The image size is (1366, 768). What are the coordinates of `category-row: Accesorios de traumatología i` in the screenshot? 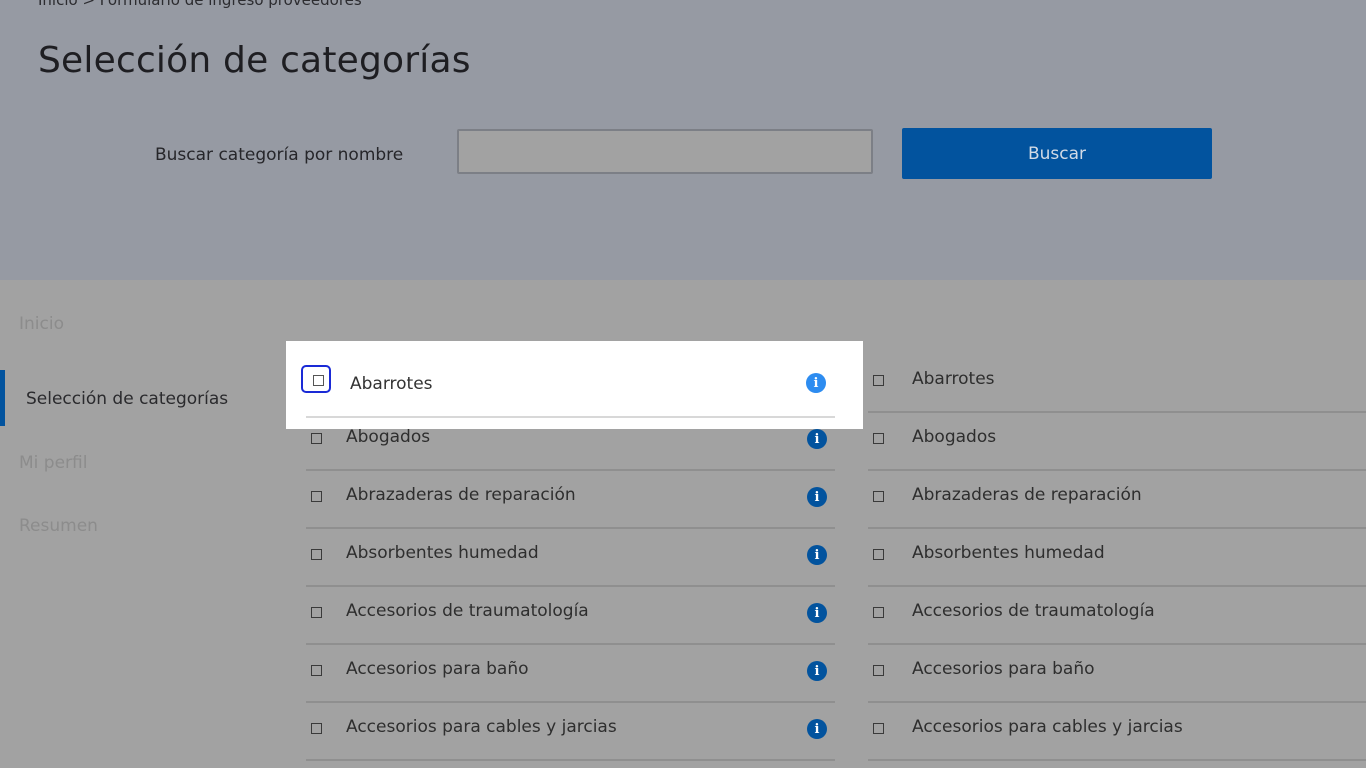 It's located at (570, 616).